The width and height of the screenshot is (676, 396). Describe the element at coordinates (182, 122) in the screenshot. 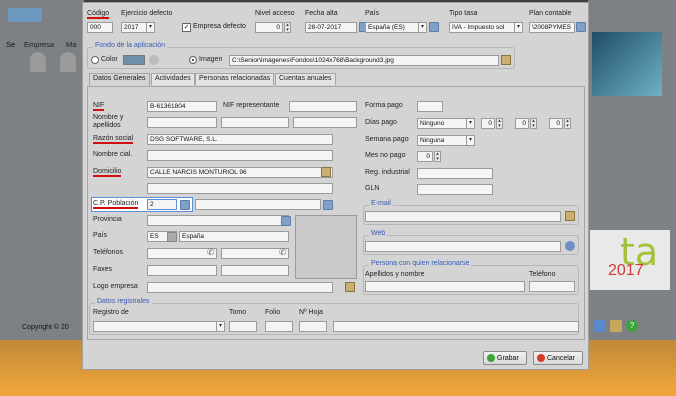

I see `nombre-input` at that location.